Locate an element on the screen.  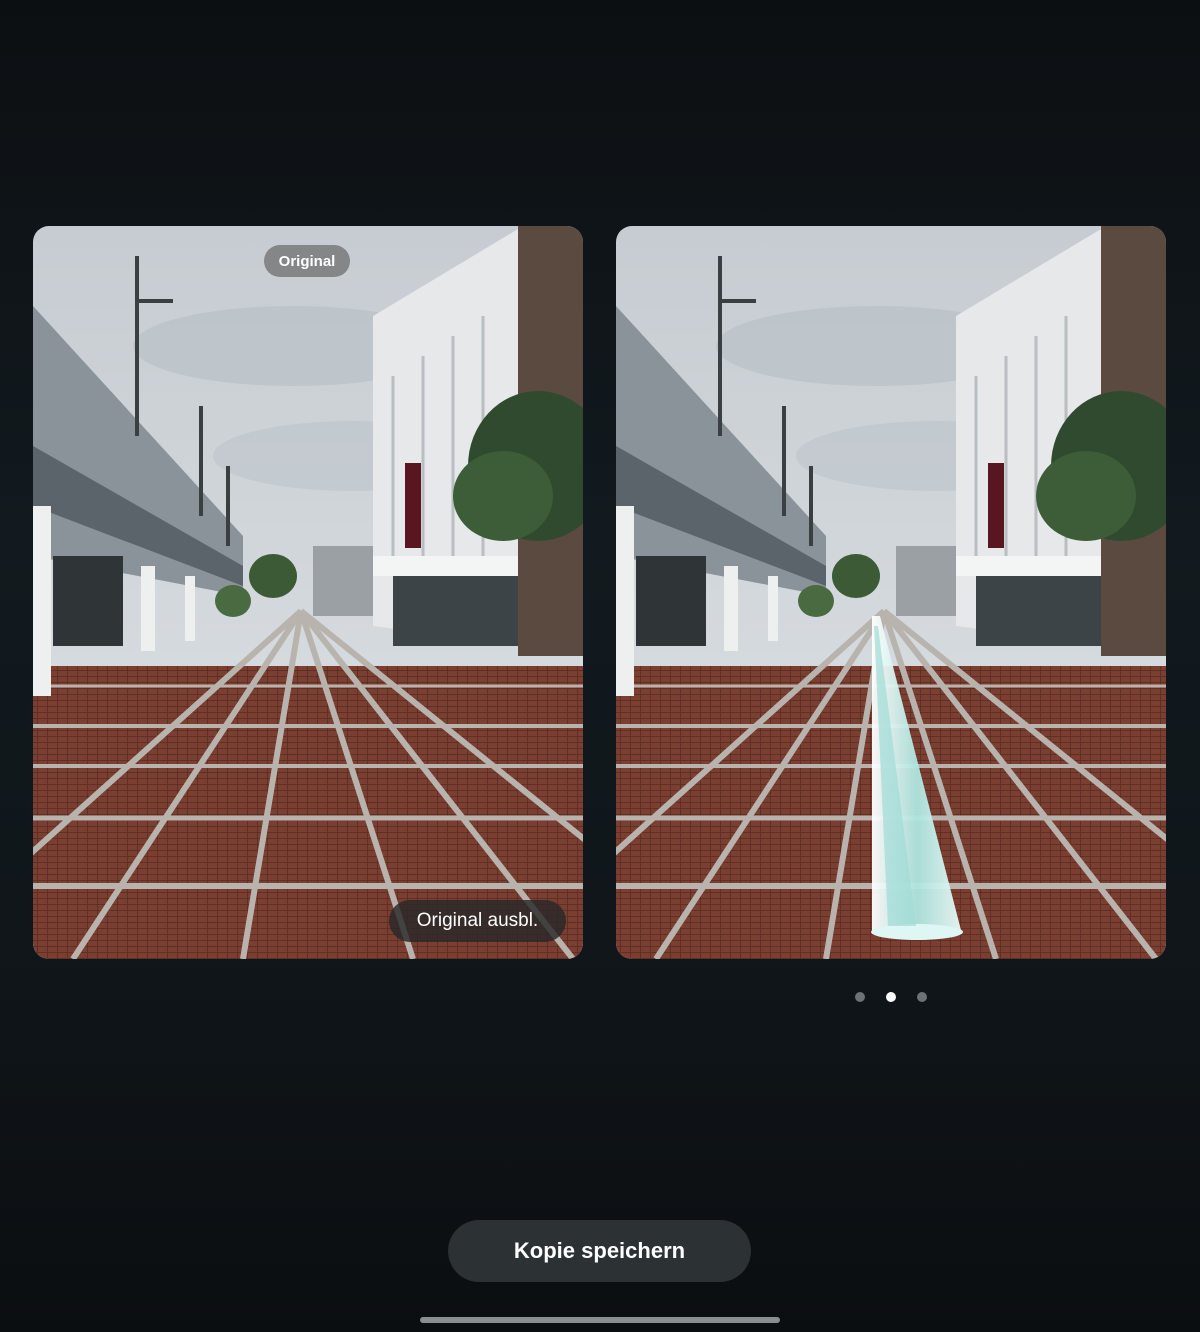
save-copy-button: Kopie speichern is located at coordinates (599, 1251).